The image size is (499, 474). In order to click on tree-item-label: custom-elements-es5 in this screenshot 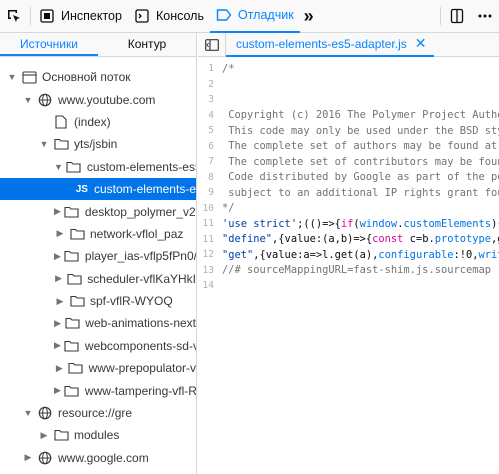, I will do `click(141, 166)`.